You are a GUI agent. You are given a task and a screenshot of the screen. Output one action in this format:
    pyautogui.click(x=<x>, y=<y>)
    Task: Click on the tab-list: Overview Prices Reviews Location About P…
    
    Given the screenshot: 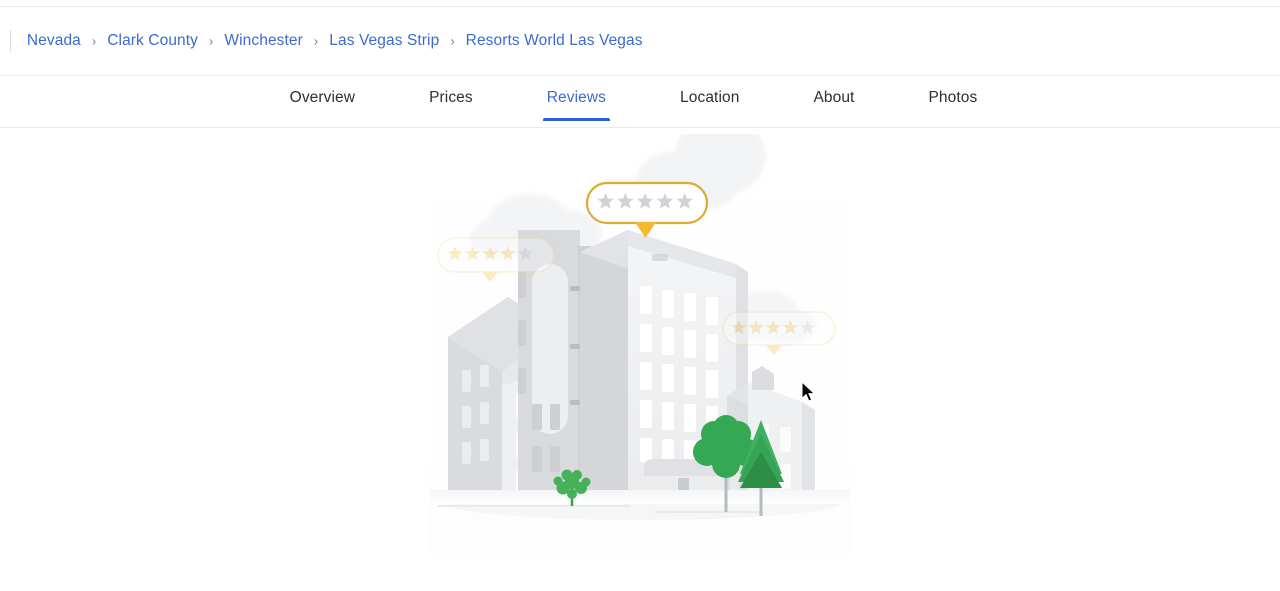 What is the action you would take?
    pyautogui.click(x=640, y=99)
    